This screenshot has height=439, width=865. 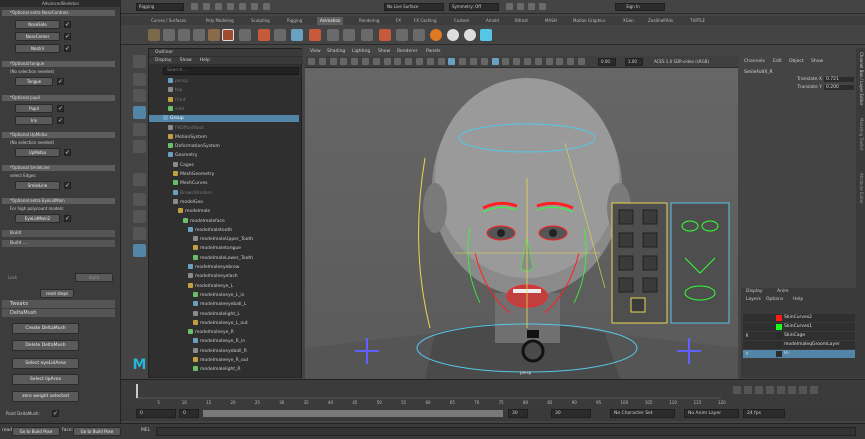 I want to click on layer-row: V Hi, so click(x=799, y=354).